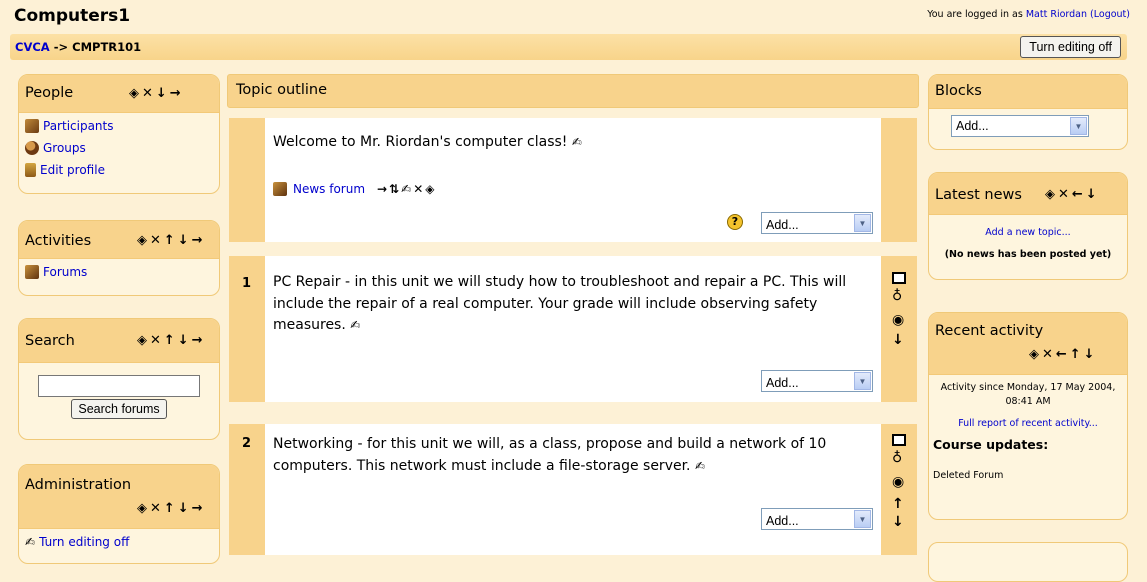 The width and height of the screenshot is (1147, 582). What do you see at coordinates (978, 195) in the screenshot?
I see `latest-news-title: Latest news` at bounding box center [978, 195].